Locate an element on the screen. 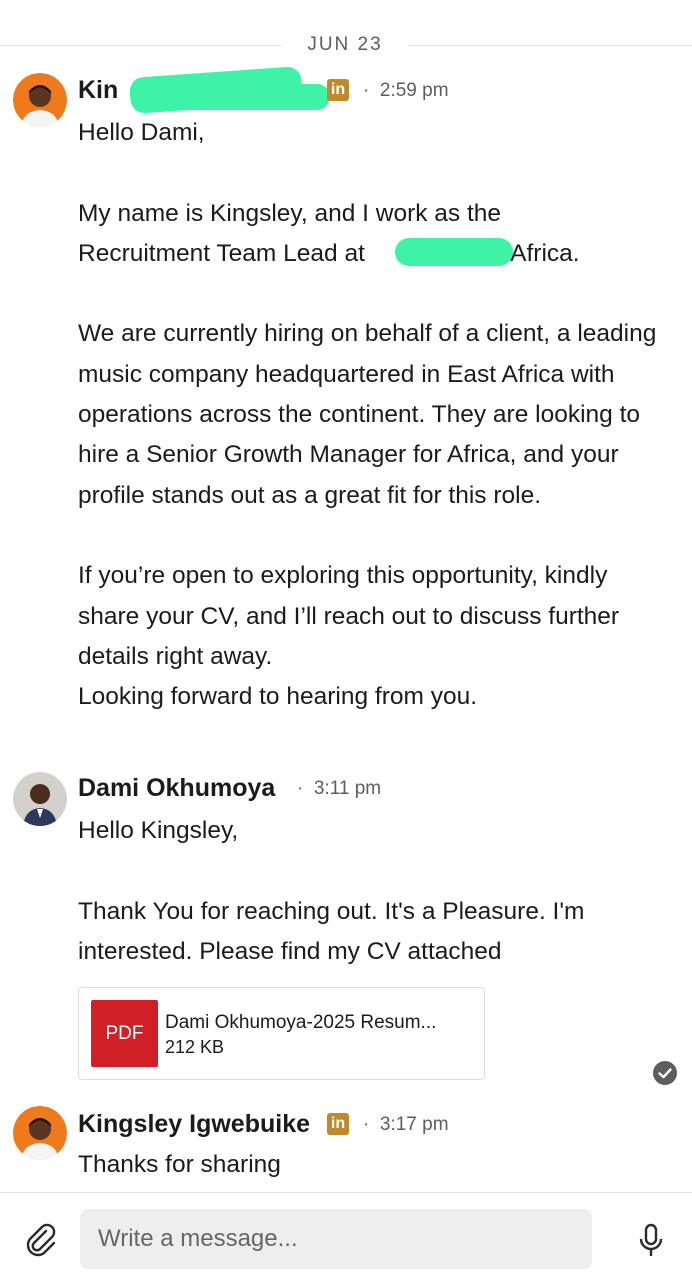  date-separator: JUN 23 is located at coordinates (346, 46).